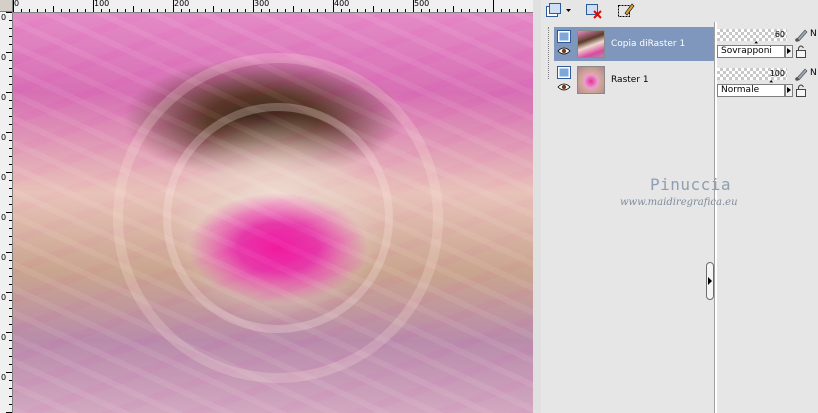  Describe the element at coordinates (102, 4) in the screenshot. I see `ruler-label: 100` at that location.